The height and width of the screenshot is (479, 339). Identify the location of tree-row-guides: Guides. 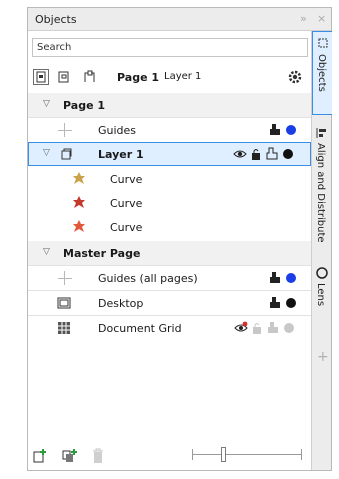
(169, 130).